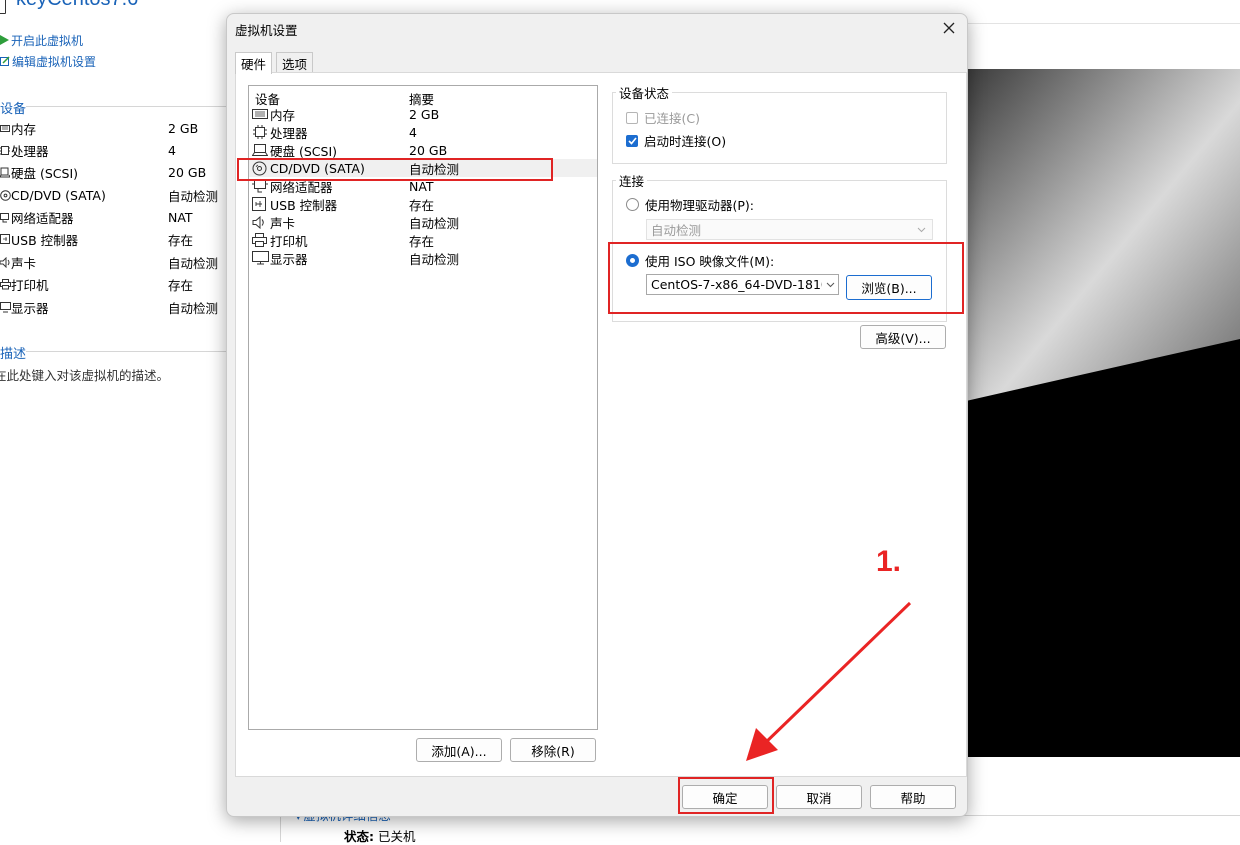 The width and height of the screenshot is (1240, 845). I want to click on iso-path-value: CentOS-7-x86_64-DVD-1810.i, so click(744, 284).